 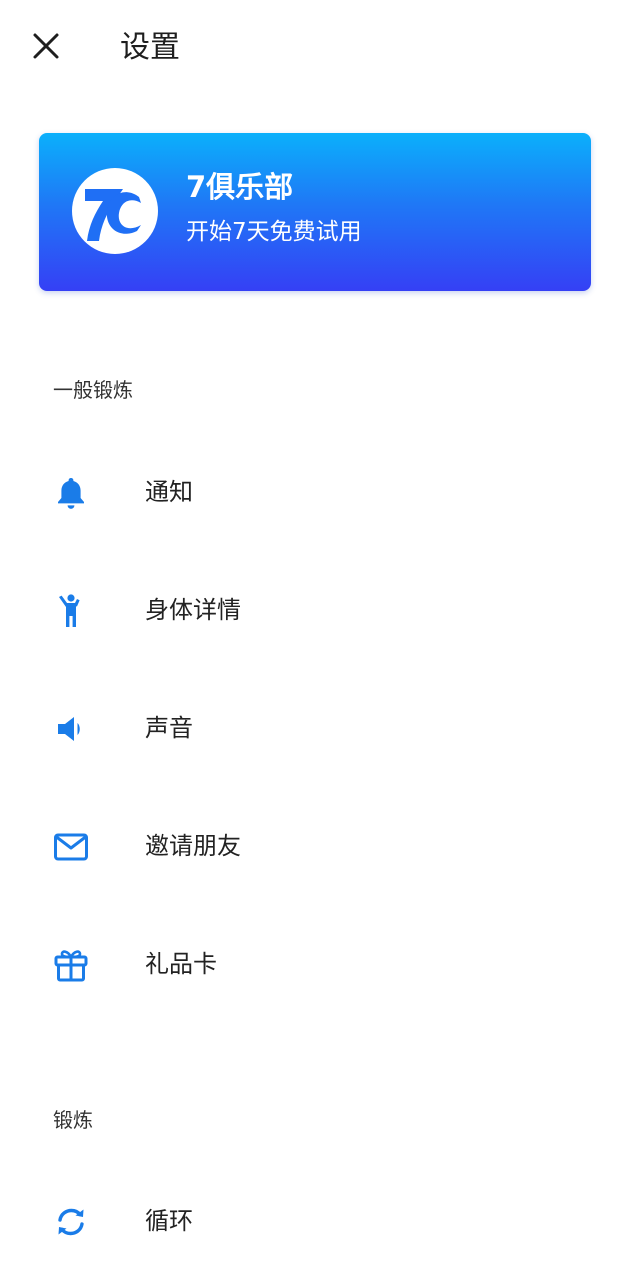 I want to click on seven-club-logo-icon, so click(x=115, y=211).